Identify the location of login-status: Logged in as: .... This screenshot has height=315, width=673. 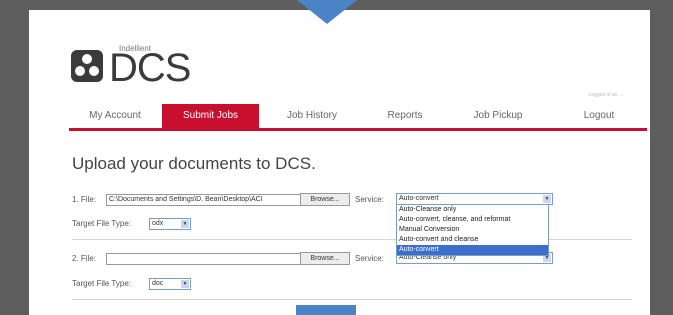
(606, 95).